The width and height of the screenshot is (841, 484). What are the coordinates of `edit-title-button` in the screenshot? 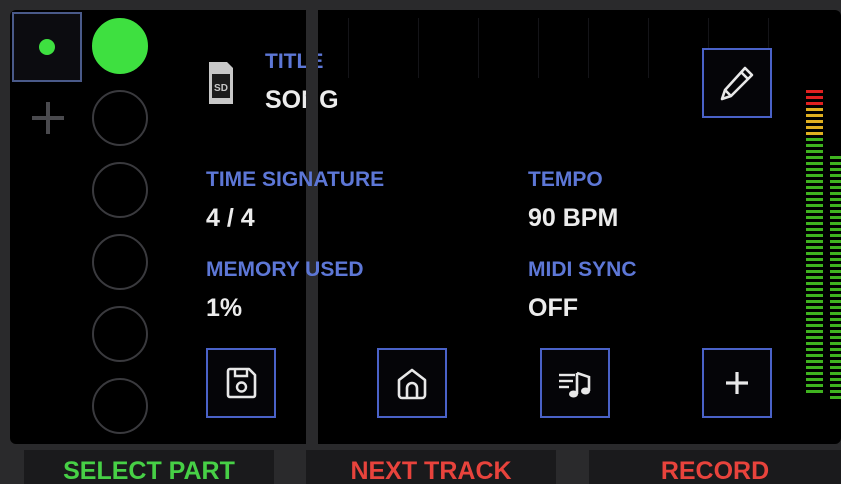 It's located at (737, 83).